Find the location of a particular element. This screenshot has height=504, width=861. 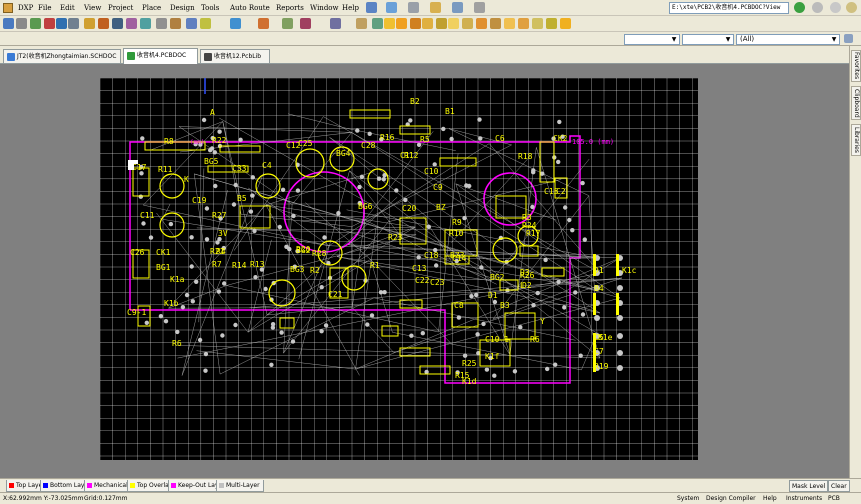

arc-icon is located at coordinates (401, 23).